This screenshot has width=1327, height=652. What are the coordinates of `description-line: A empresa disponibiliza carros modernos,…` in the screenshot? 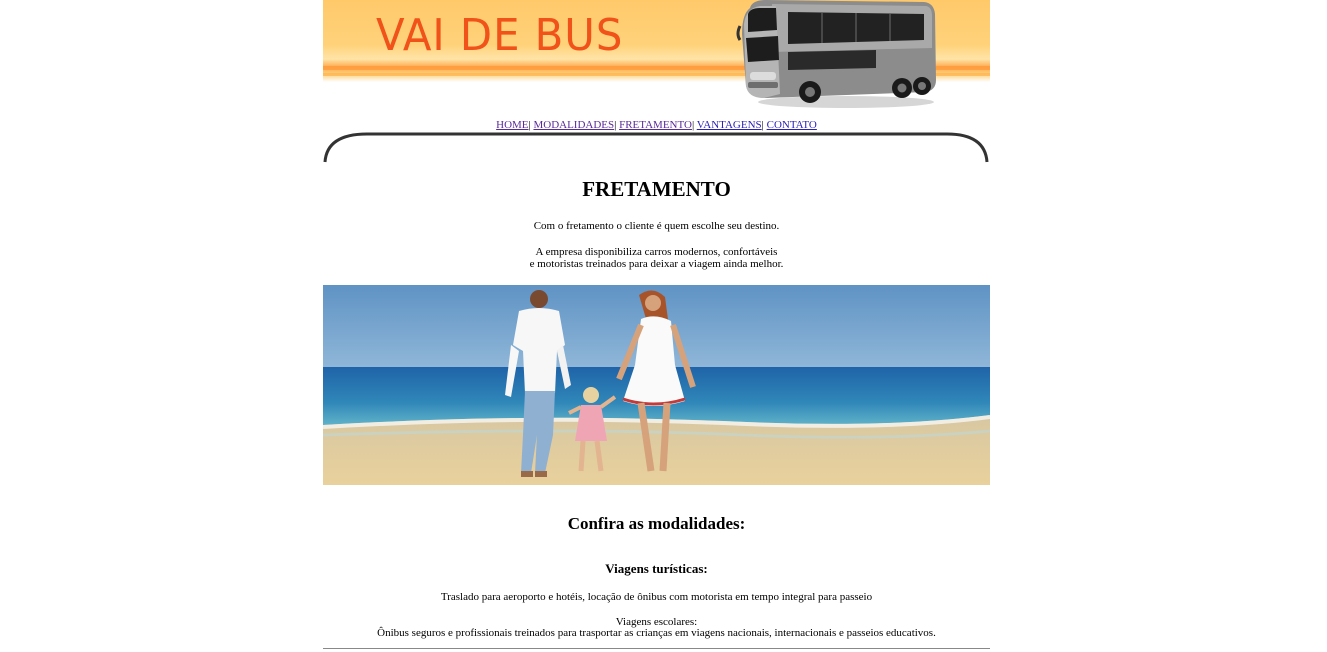 It's located at (656, 252).